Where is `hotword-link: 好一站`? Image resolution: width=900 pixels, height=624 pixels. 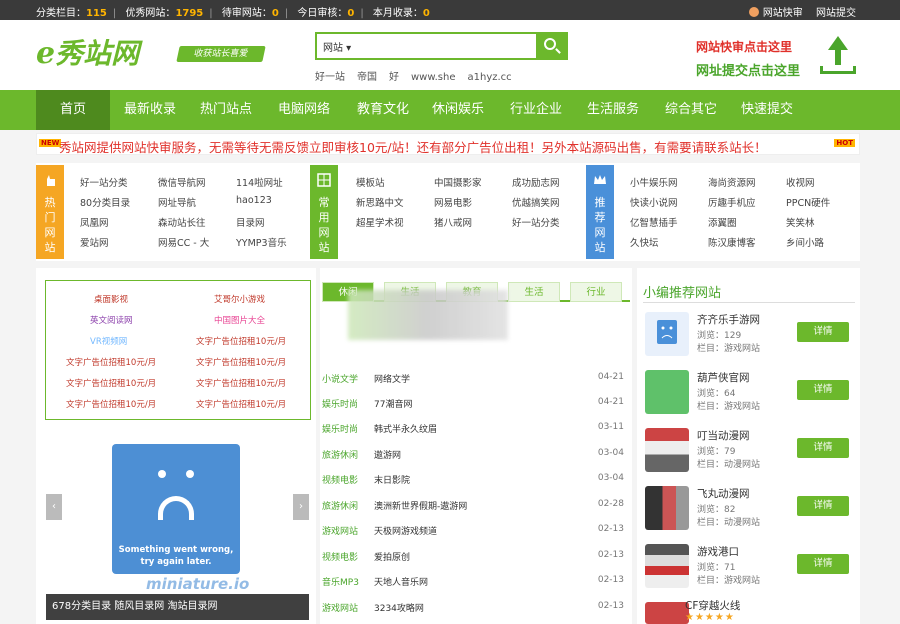 hotword-link: 好一站 is located at coordinates (330, 77).